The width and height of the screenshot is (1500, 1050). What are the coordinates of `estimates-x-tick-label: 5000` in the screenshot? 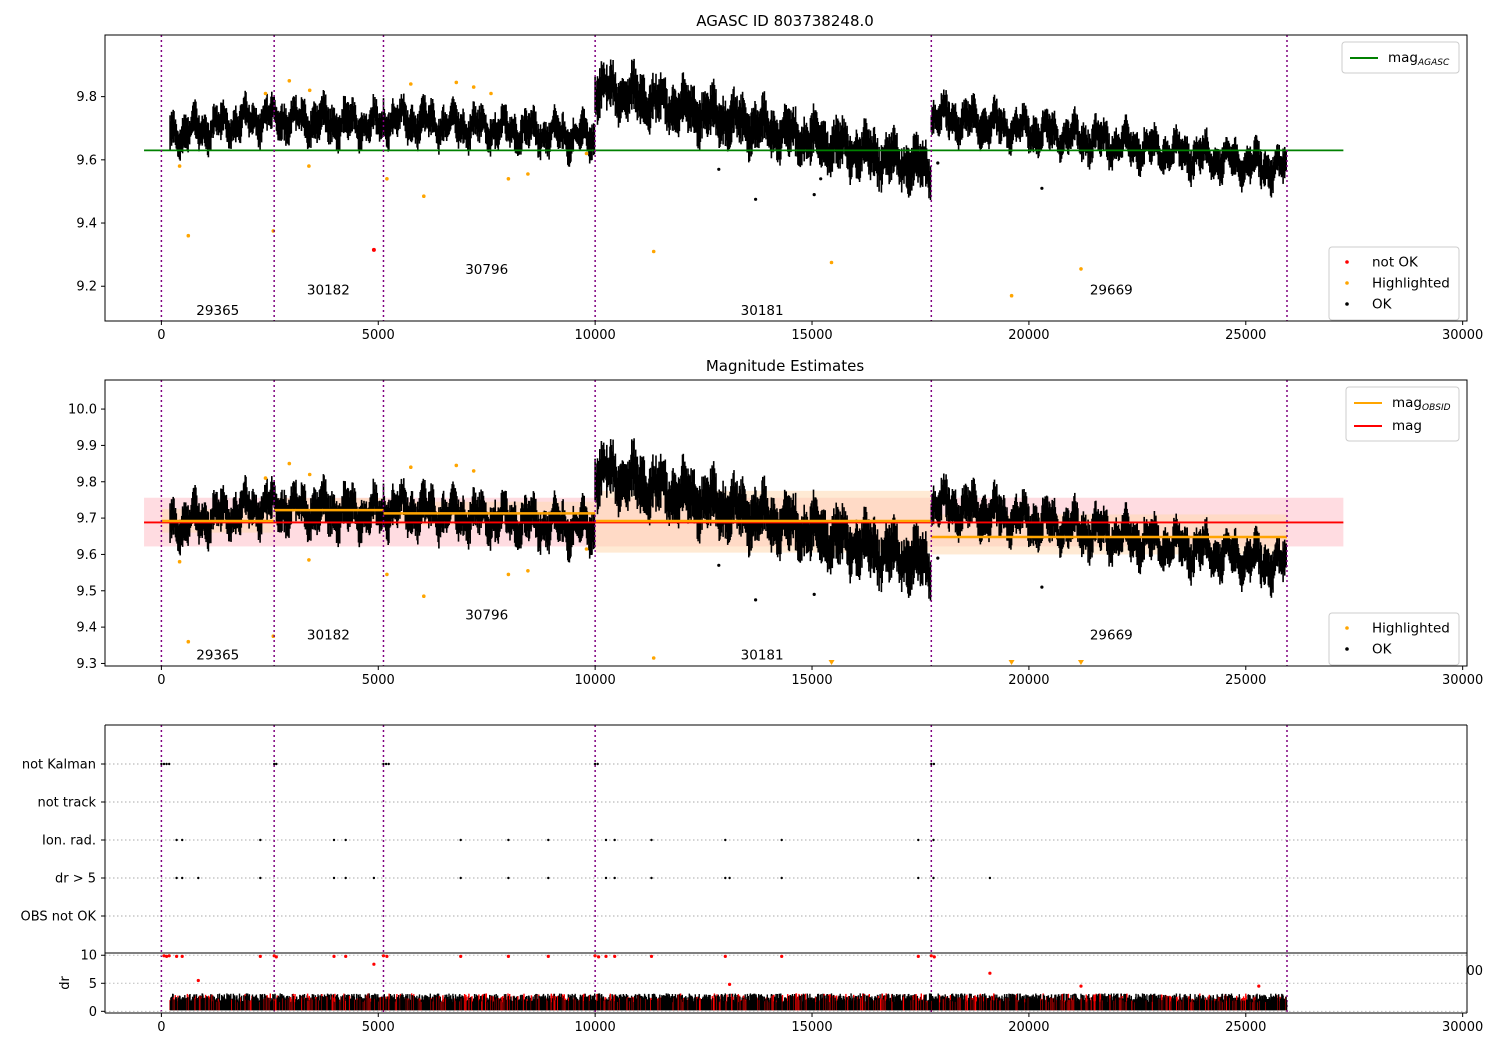 It's located at (378, 680).